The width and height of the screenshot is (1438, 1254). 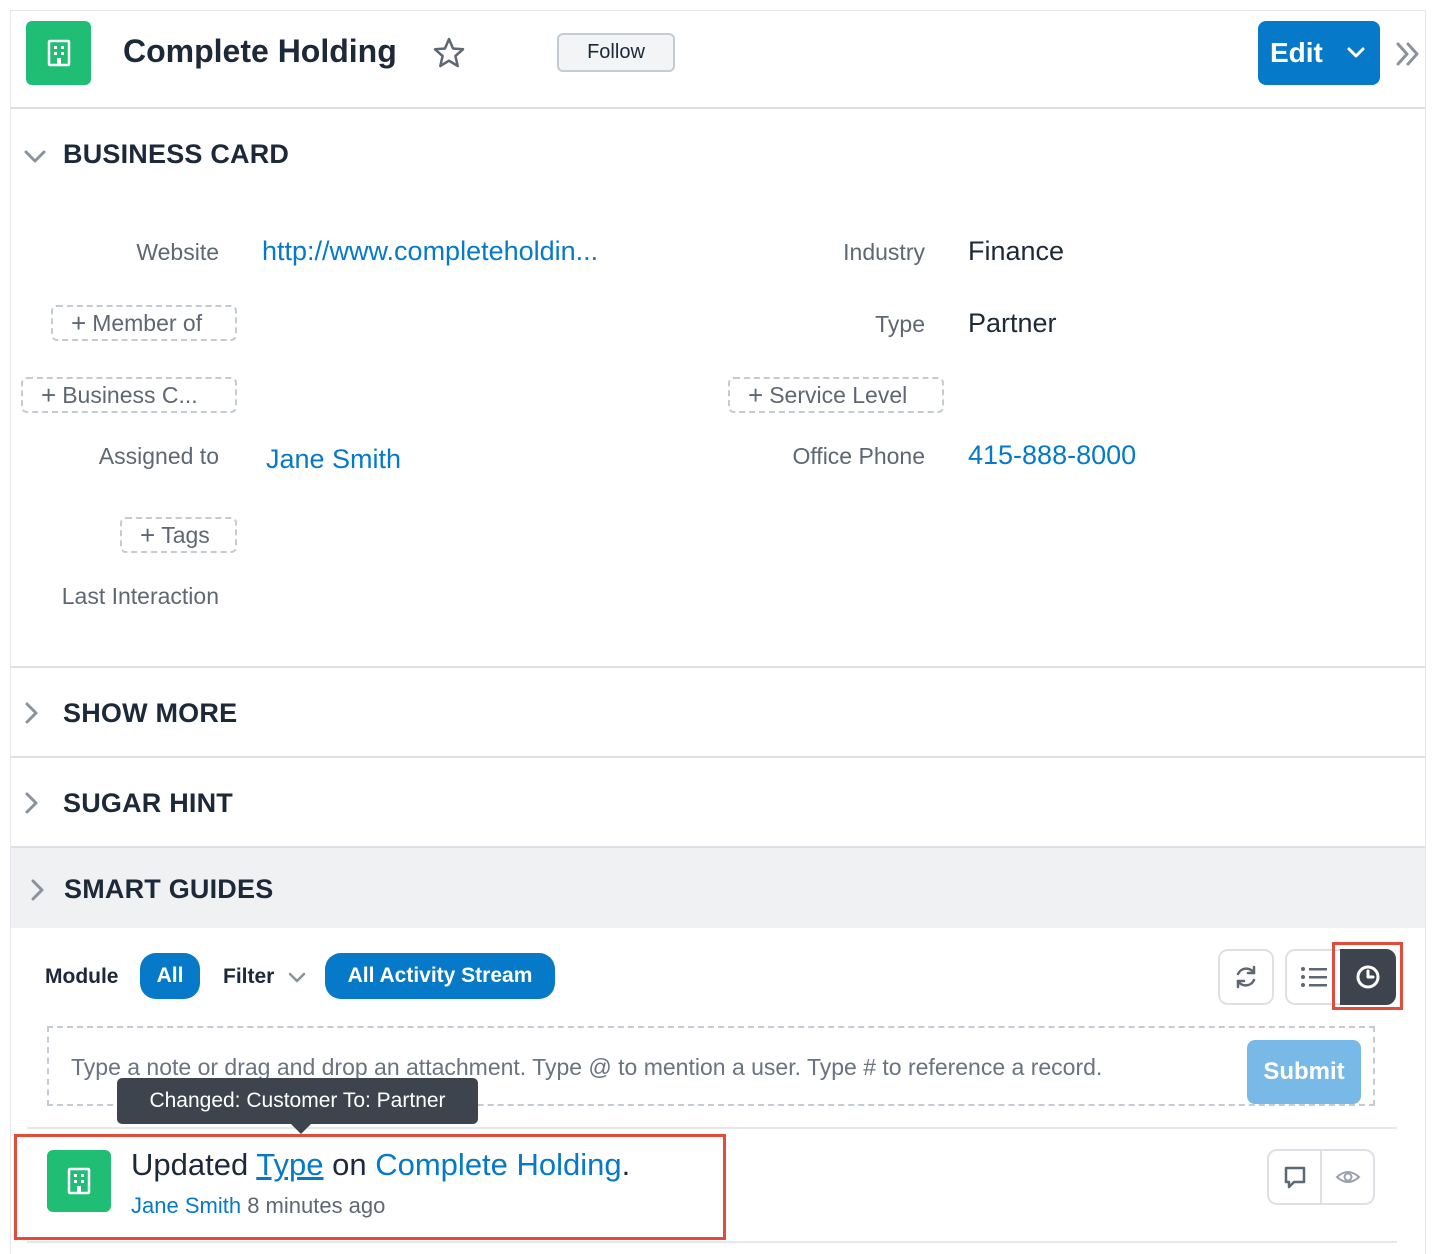 I want to click on filter-select: All Activity Stream, so click(x=440, y=976).